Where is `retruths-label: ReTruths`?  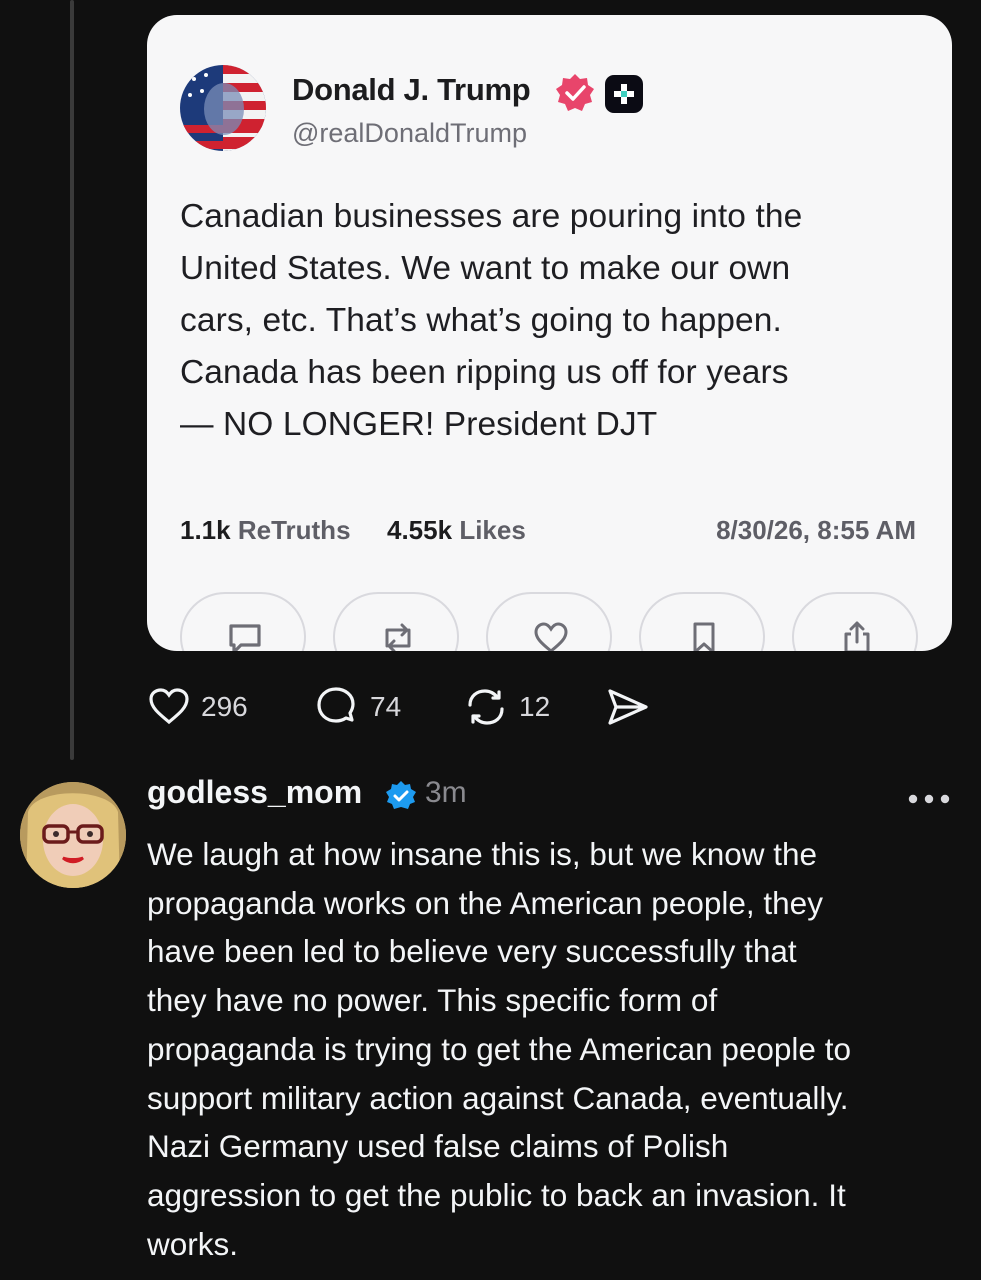
retruths-label: ReTruths is located at coordinates (294, 530).